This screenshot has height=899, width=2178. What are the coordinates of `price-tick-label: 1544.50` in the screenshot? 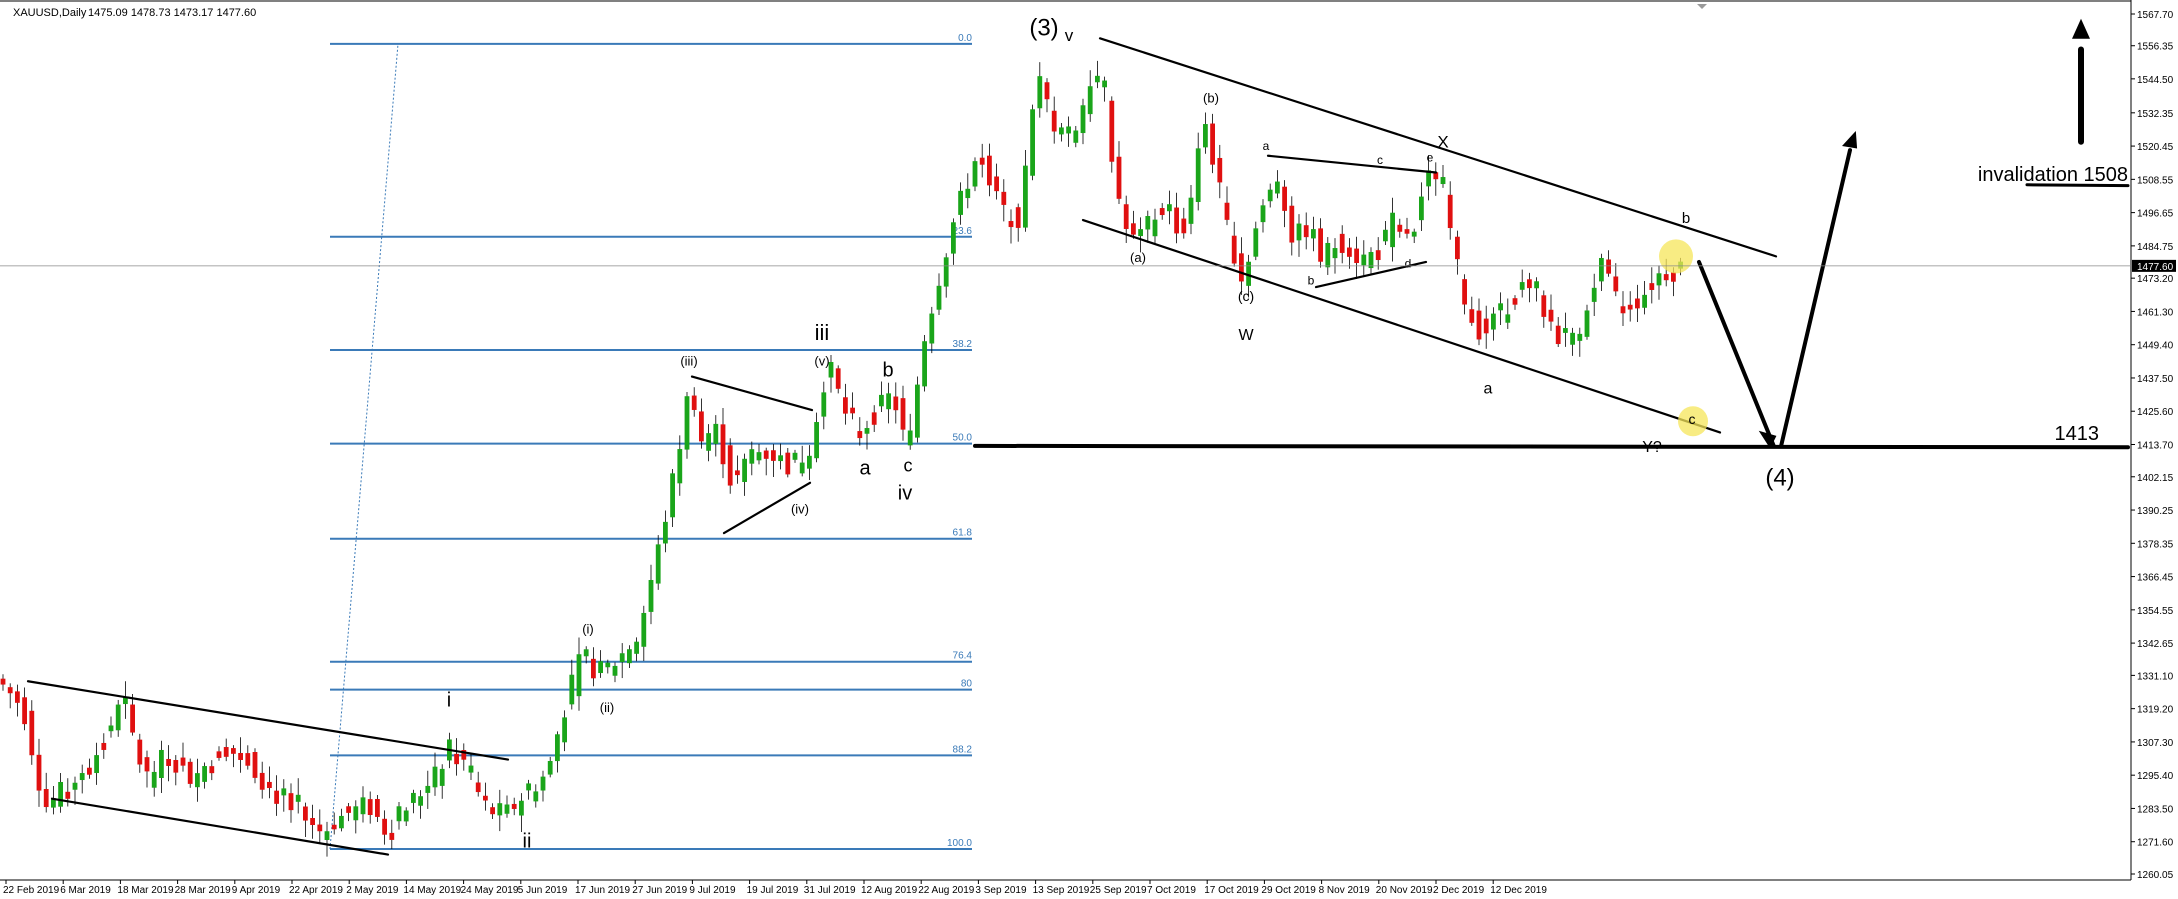 It's located at (2155, 80).